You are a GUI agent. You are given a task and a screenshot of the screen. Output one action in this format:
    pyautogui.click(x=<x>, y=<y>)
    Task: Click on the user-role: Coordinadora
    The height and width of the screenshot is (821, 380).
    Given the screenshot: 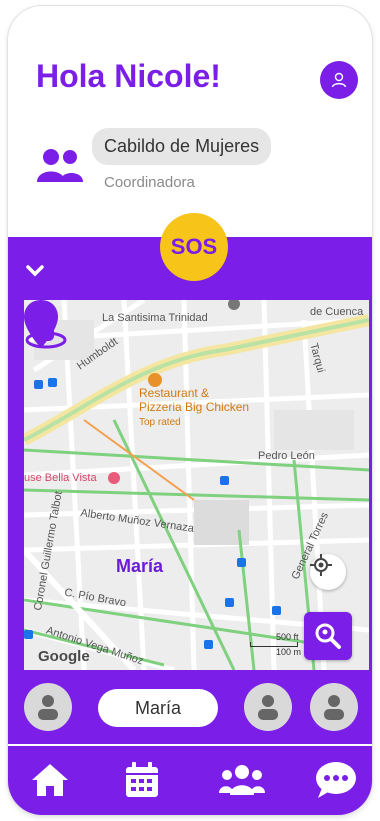 What is the action you would take?
    pyautogui.click(x=149, y=182)
    